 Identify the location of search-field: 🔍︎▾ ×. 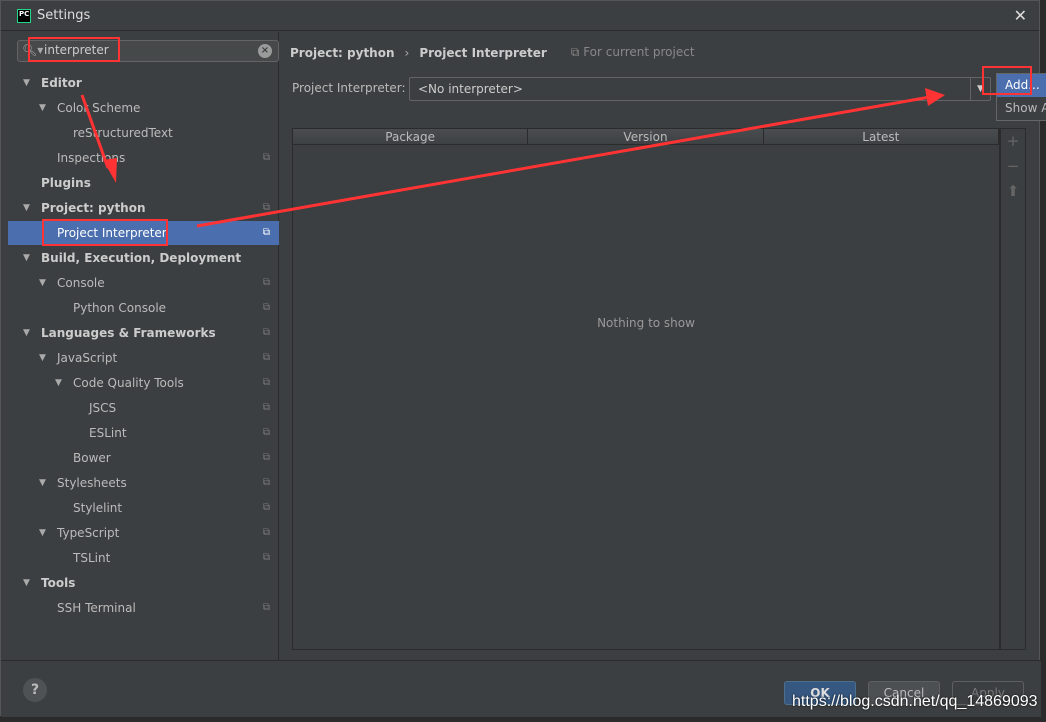
(148, 51).